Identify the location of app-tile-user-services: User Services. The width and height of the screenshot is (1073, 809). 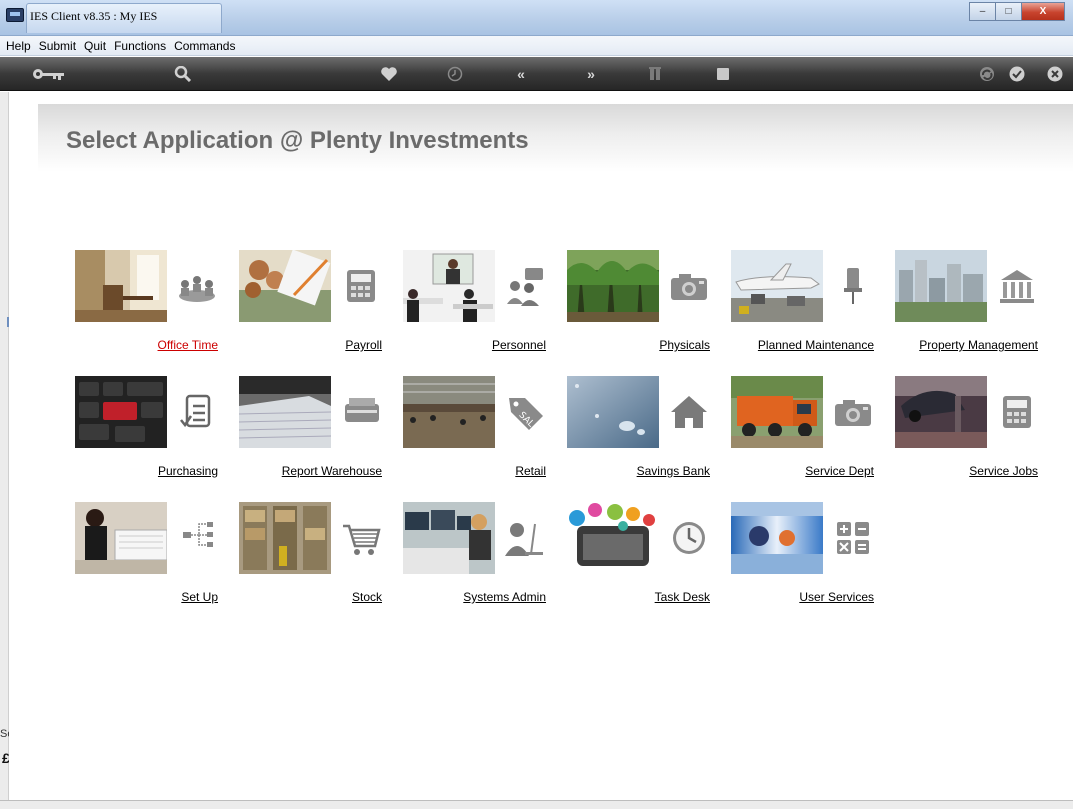
(811, 558).